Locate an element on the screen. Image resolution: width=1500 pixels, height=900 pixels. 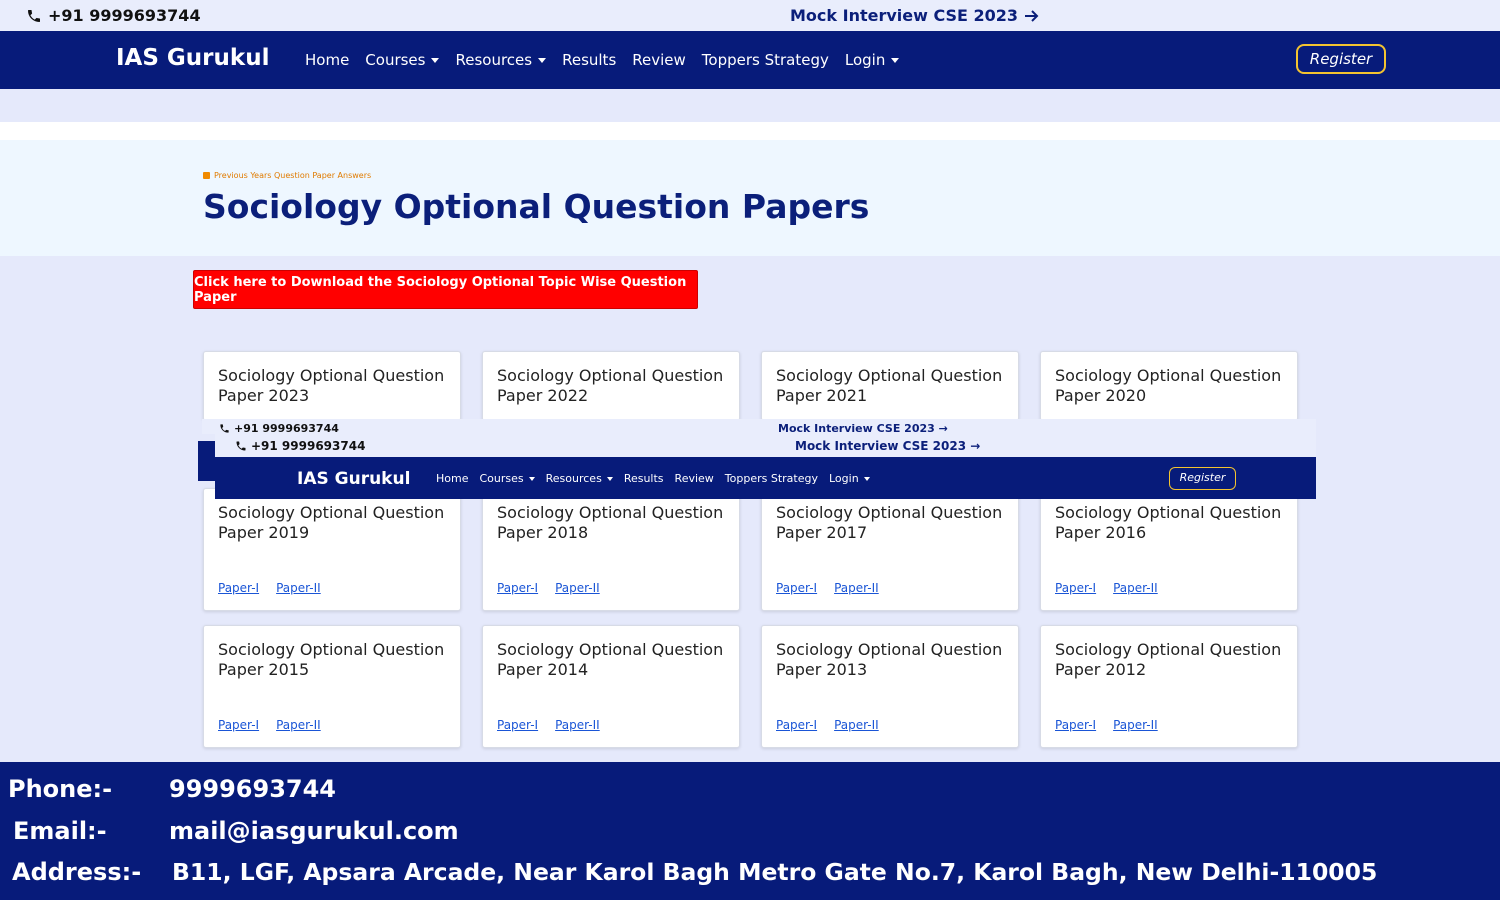
top-contact-strip: +91 9999693744 Mock Interview CSE 2023 is located at coordinates (750, 15).